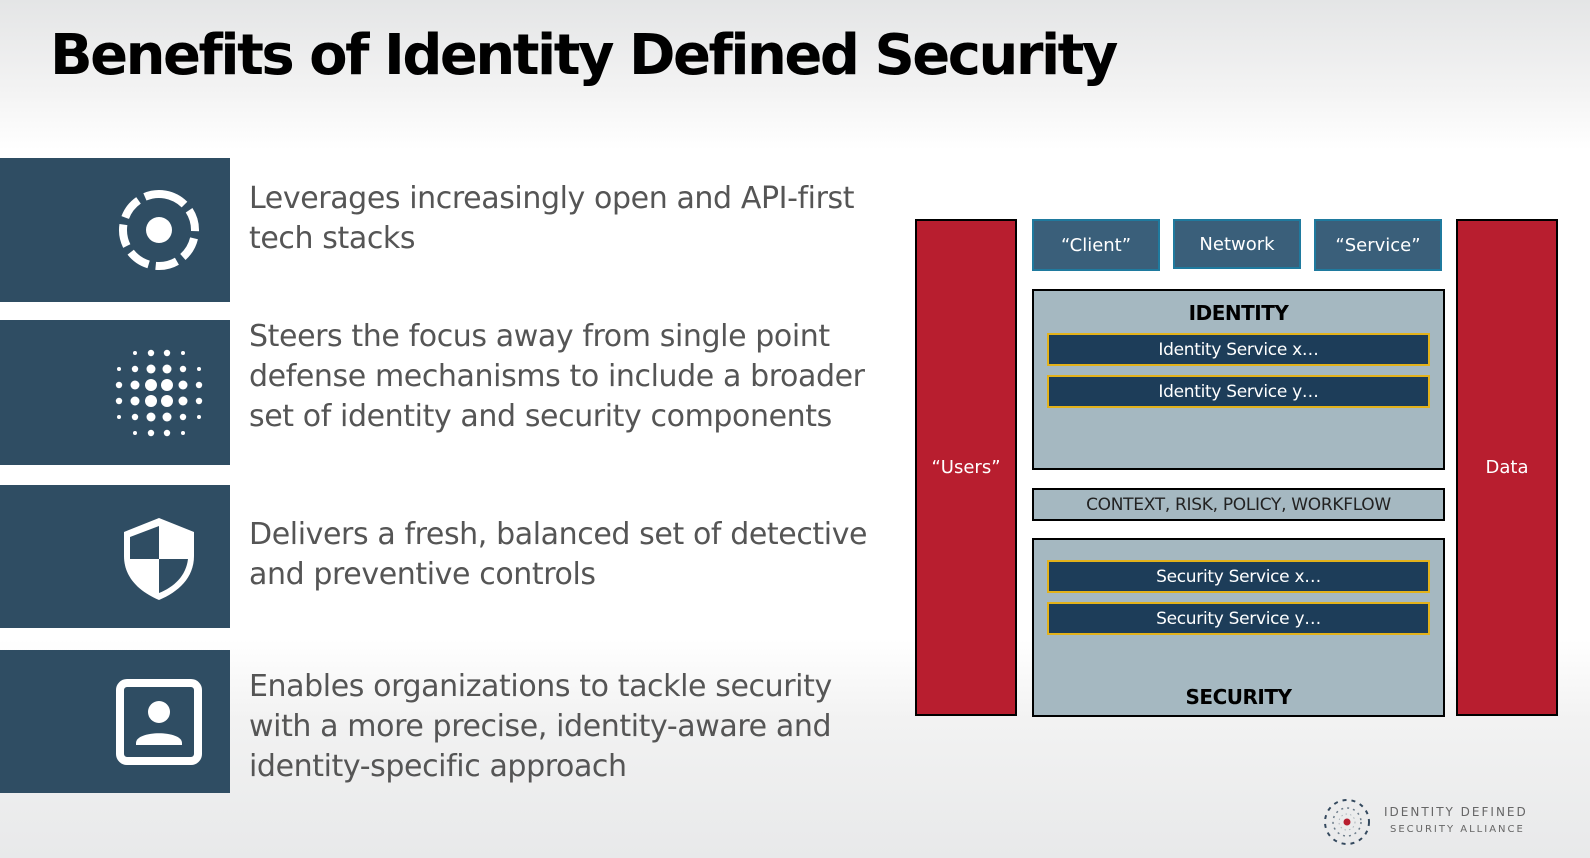 This screenshot has width=1590, height=858. What do you see at coordinates (1447, 822) in the screenshot?
I see `alliance-logo: IDENTITY DEFINED SECURITY ALLIANCE` at bounding box center [1447, 822].